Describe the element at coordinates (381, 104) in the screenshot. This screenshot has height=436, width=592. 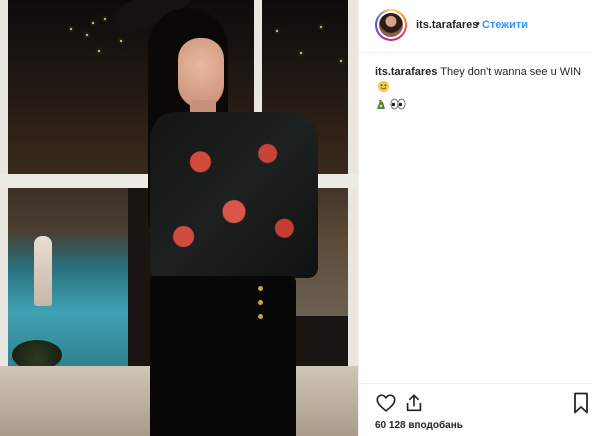
I see `money-bag-emoji` at that location.